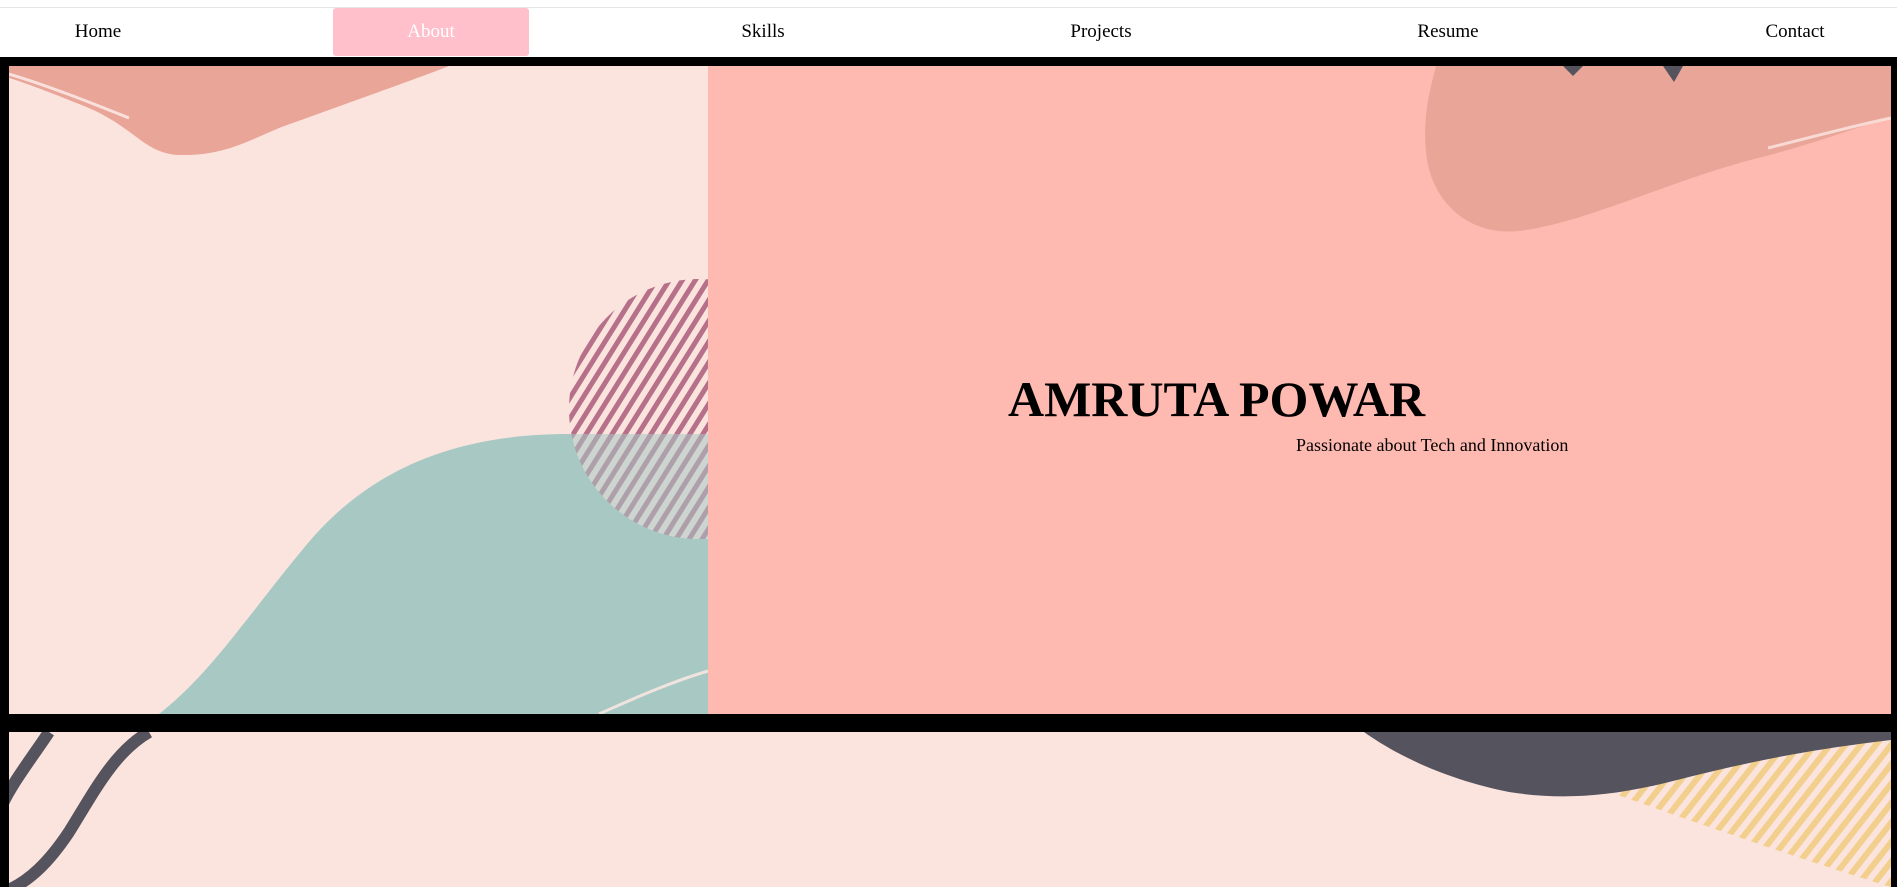 This screenshot has height=887, width=1897. Describe the element at coordinates (431, 32) in the screenshot. I see `nav-about-link: About` at that location.